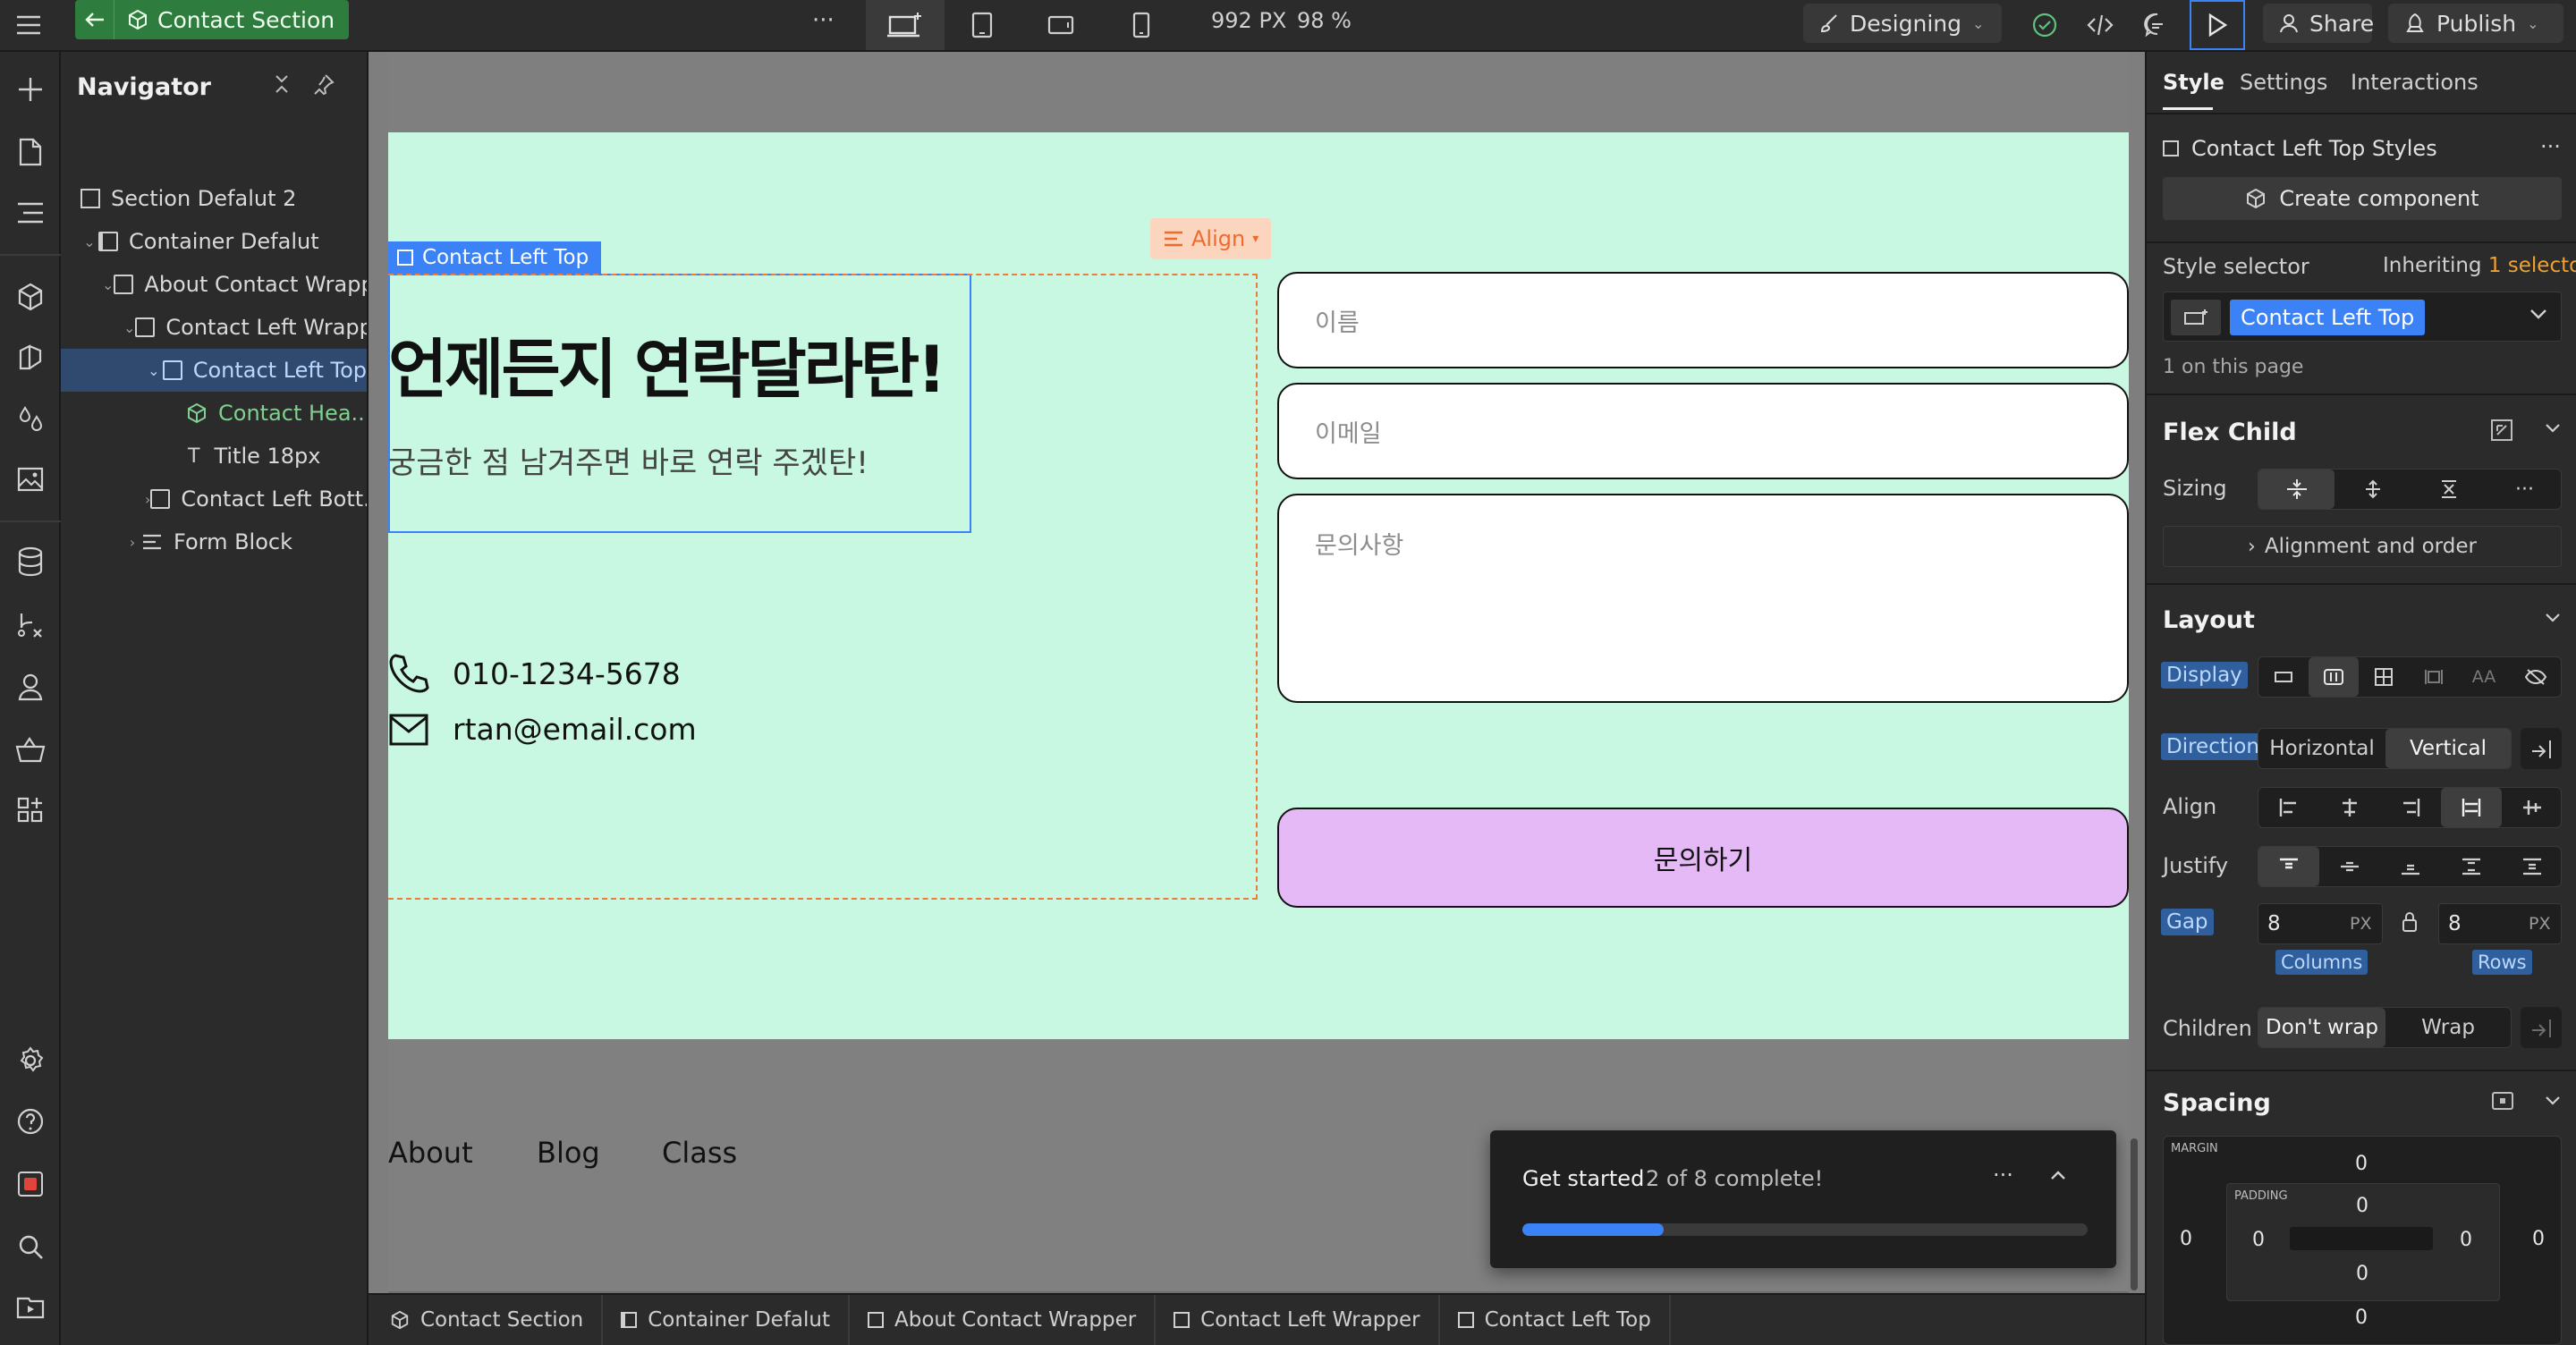 This screenshot has height=1345, width=2576. I want to click on components-icon, so click(30, 297).